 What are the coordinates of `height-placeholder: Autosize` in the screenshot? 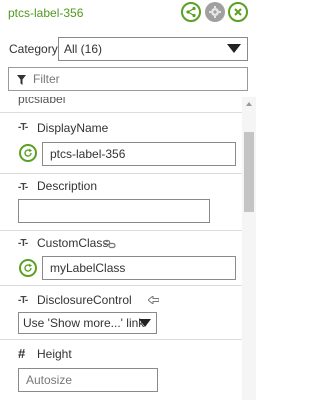 It's located at (49, 380).